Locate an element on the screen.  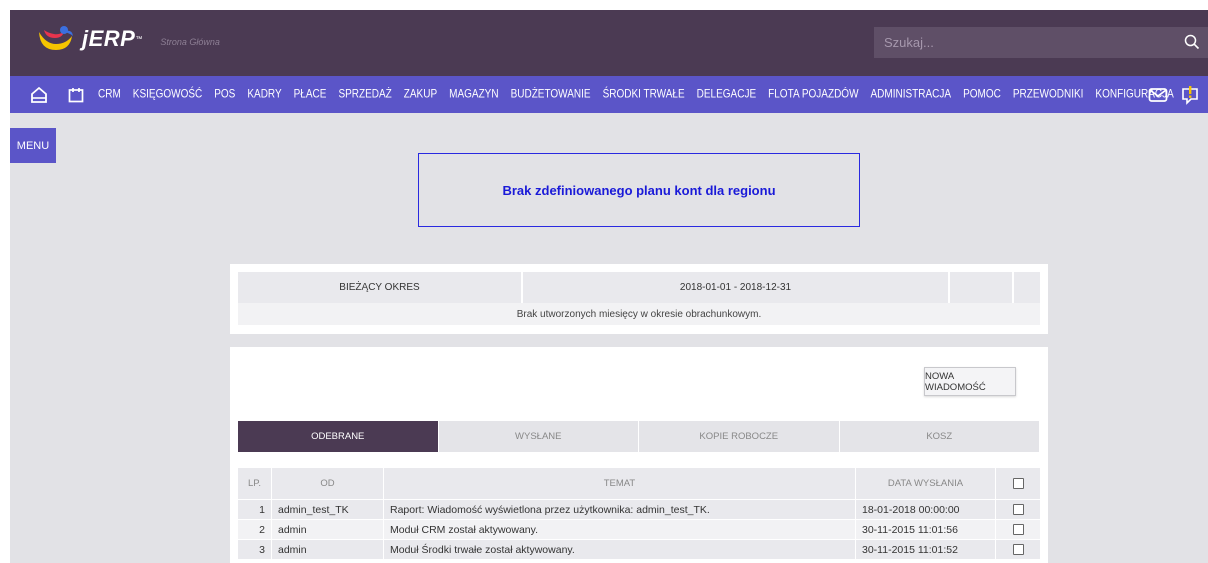
message-tabs: ODEBRANE WYSŁANE KOPIE ROBOCZE KOSZ is located at coordinates (639, 436).